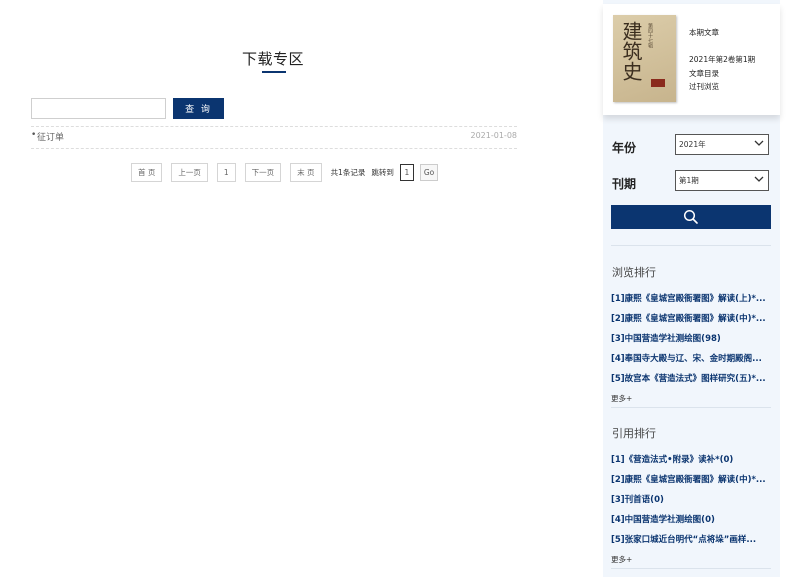  I want to click on last-page-button: 末 页, so click(306, 172).